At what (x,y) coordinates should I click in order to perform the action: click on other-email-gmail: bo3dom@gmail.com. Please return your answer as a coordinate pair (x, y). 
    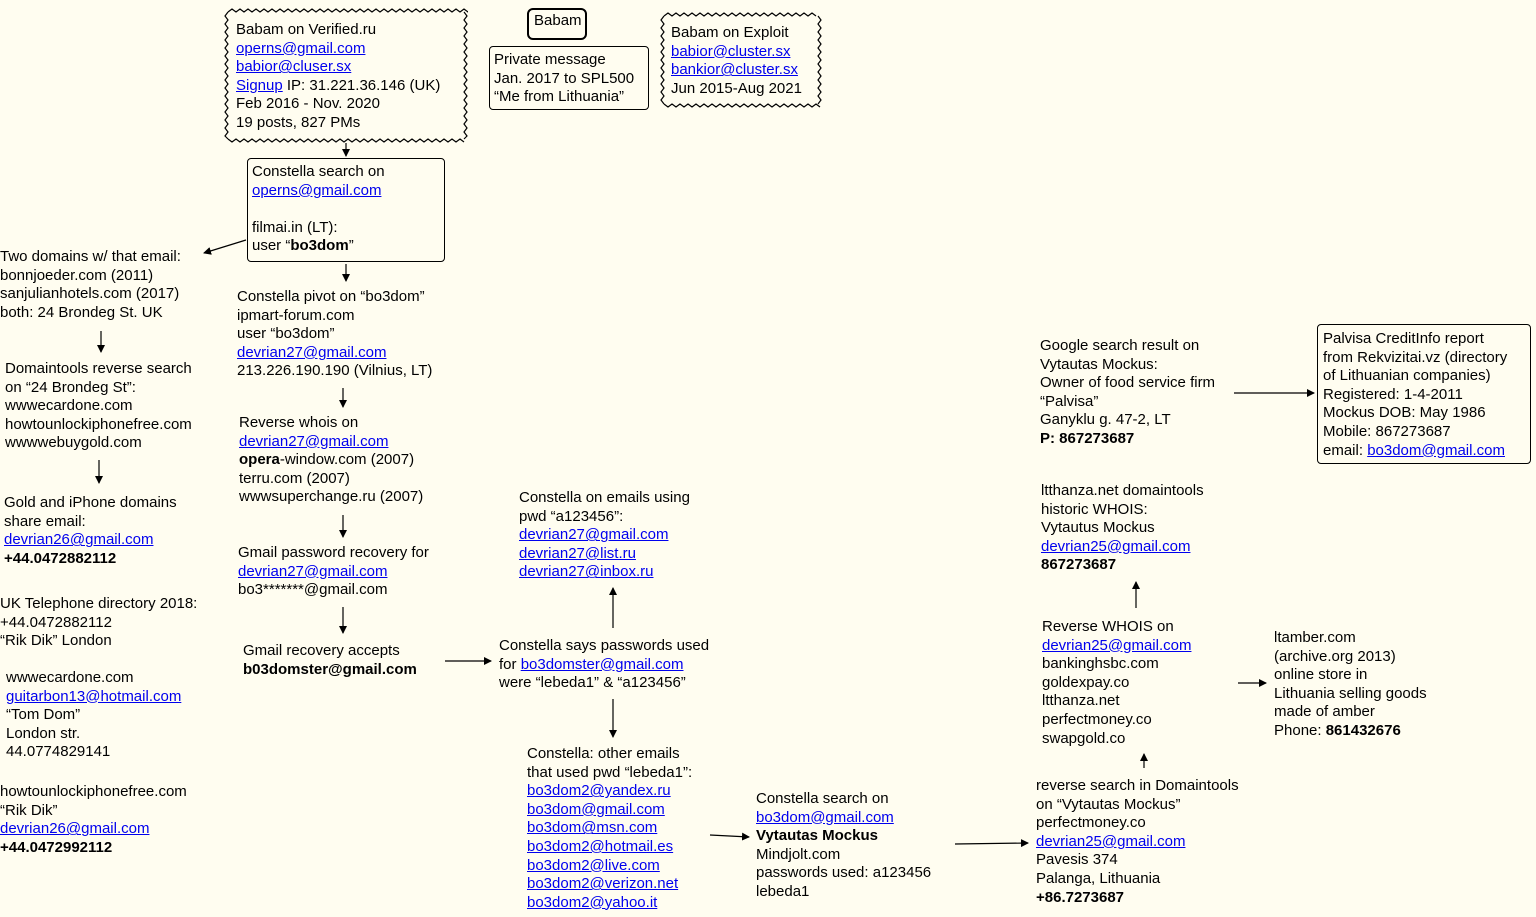
    Looking at the image, I should click on (596, 809).